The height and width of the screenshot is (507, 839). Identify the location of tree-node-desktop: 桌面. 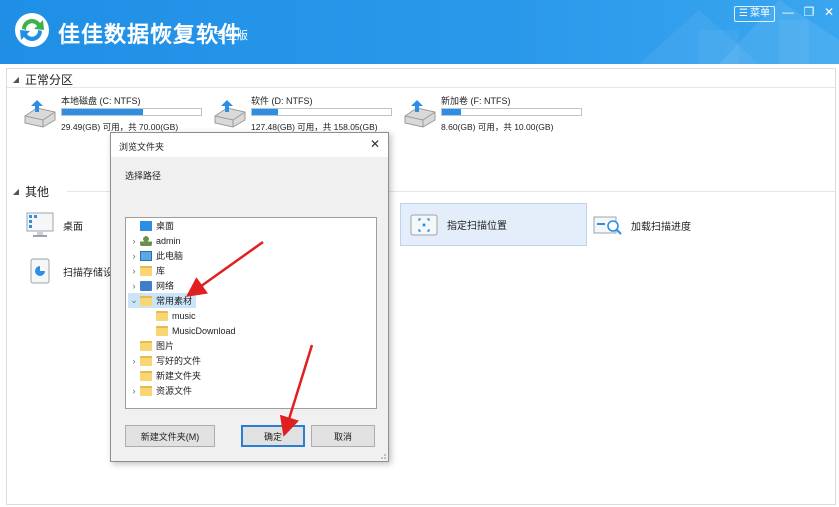
(151, 225).